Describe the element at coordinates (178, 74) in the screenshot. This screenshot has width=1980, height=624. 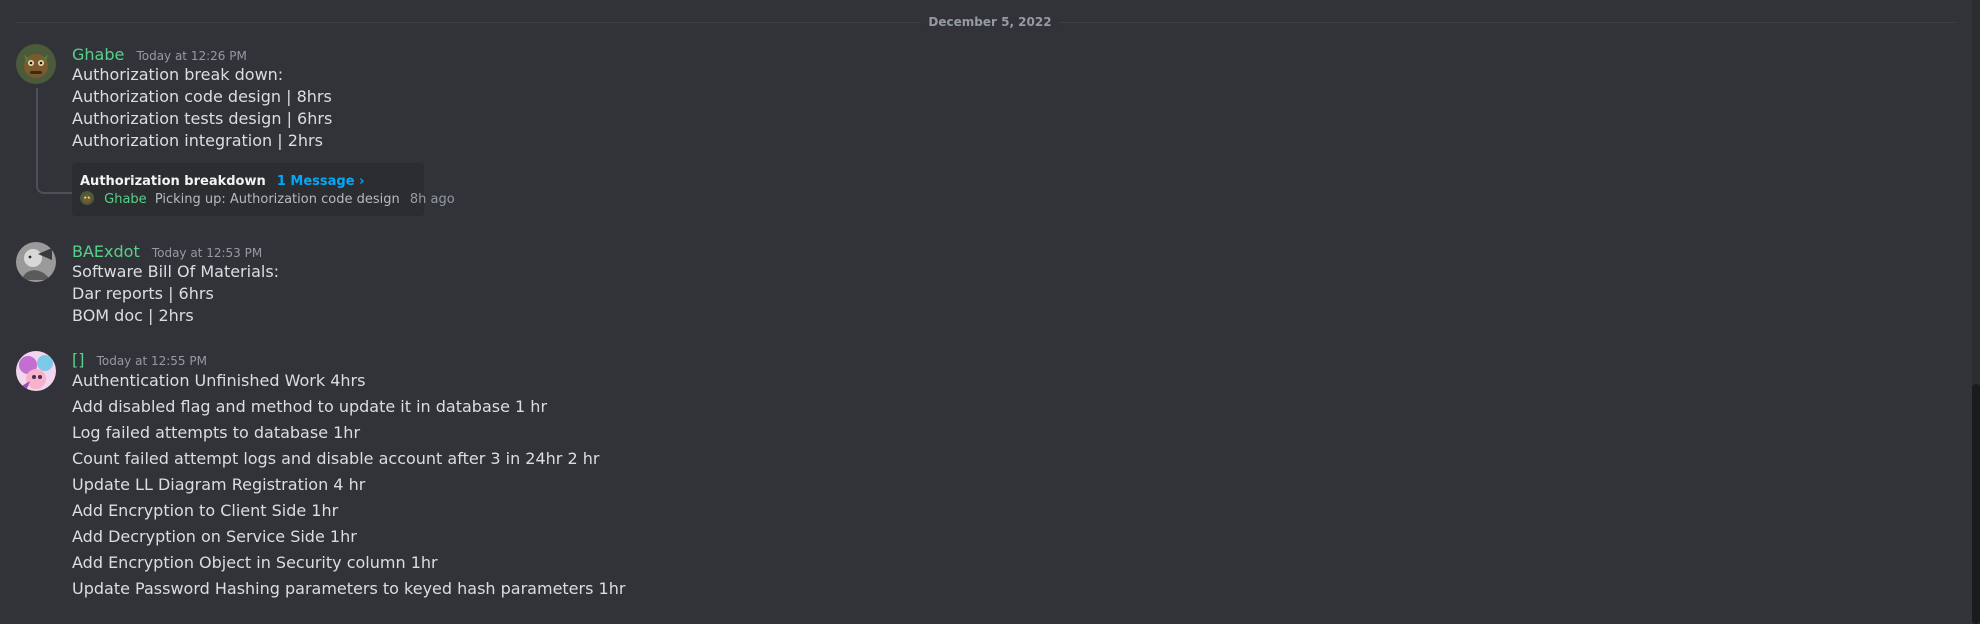
I see `message-line: Authorization break down:` at that location.